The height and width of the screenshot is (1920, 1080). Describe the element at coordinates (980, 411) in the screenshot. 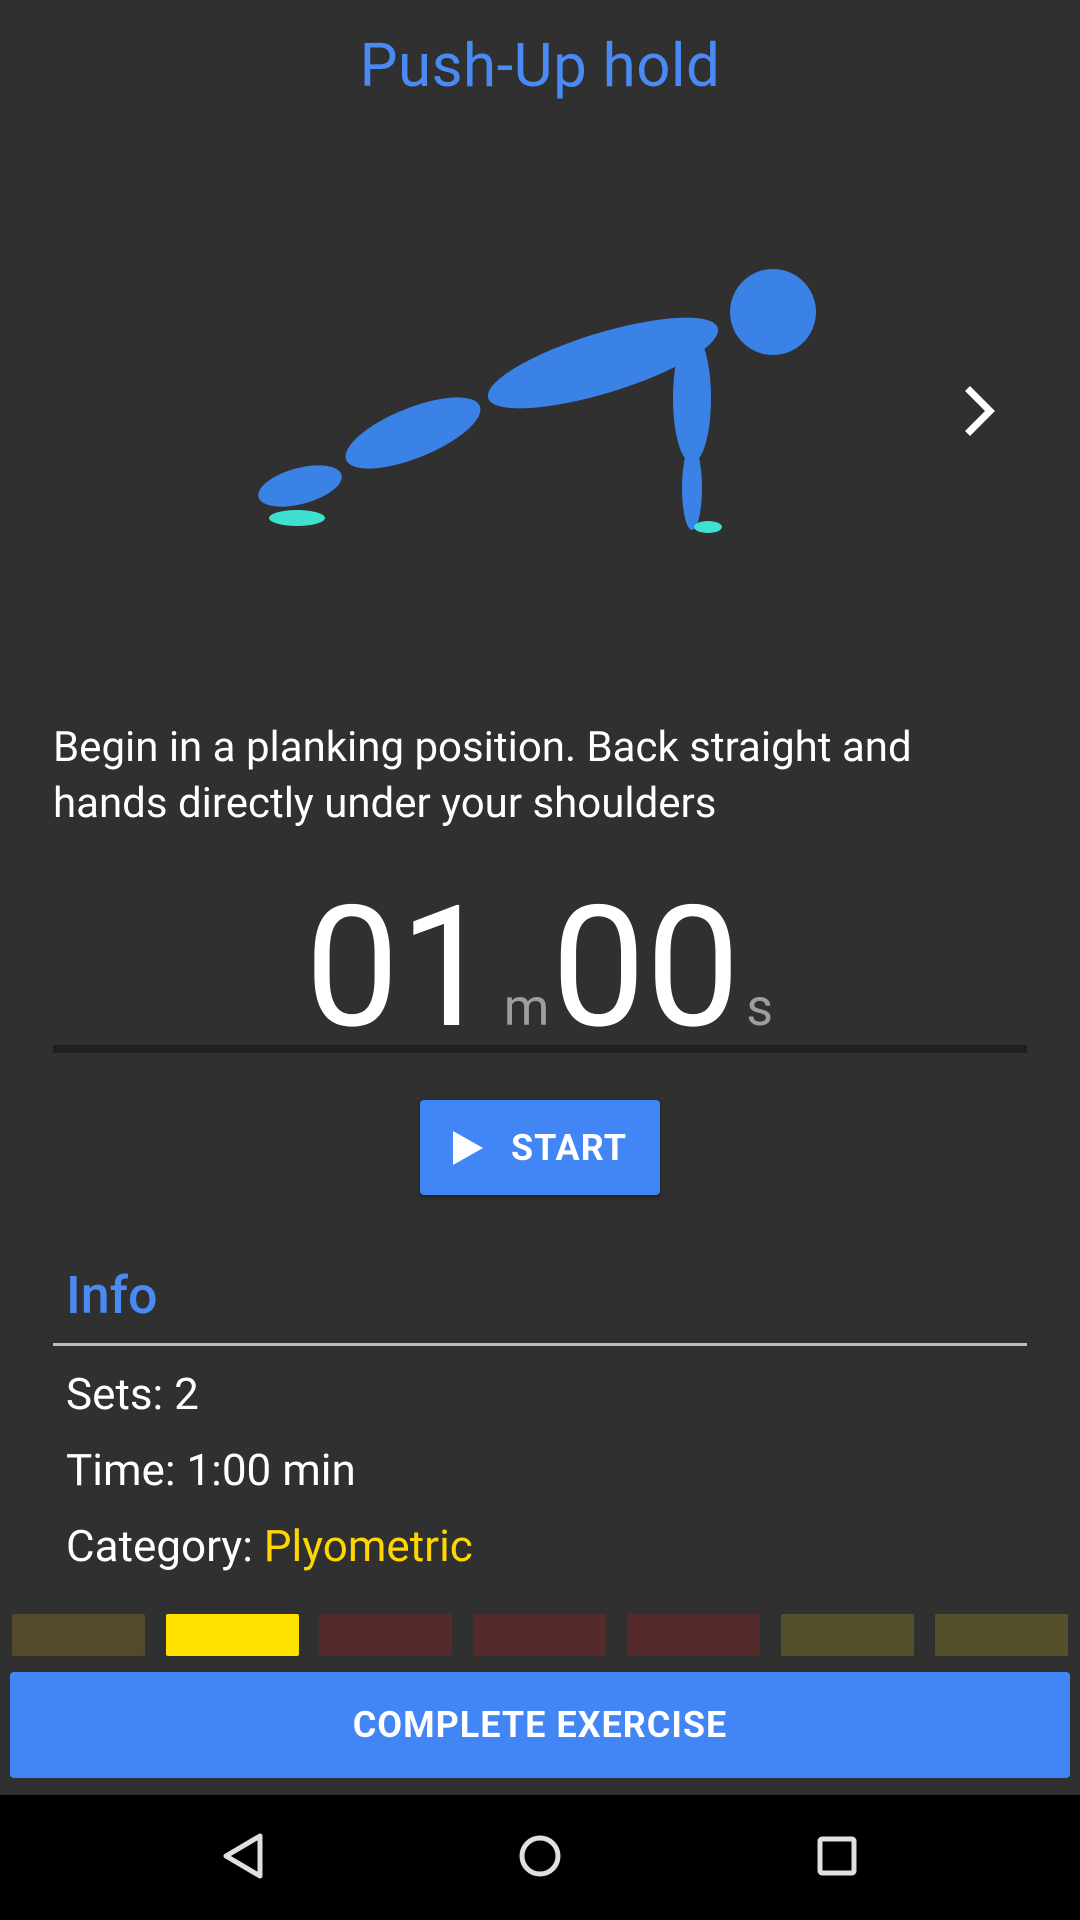

I see `chevron-right-icon` at that location.